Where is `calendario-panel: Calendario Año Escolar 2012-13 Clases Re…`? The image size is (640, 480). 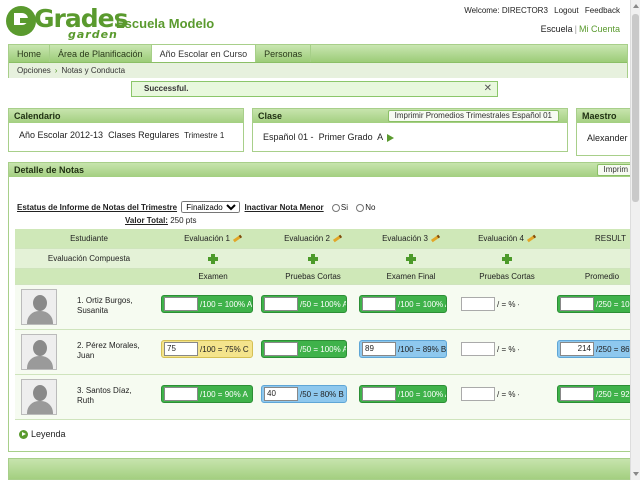 calendario-panel: Calendario Año Escolar 2012-13 Clases Re… is located at coordinates (126, 130).